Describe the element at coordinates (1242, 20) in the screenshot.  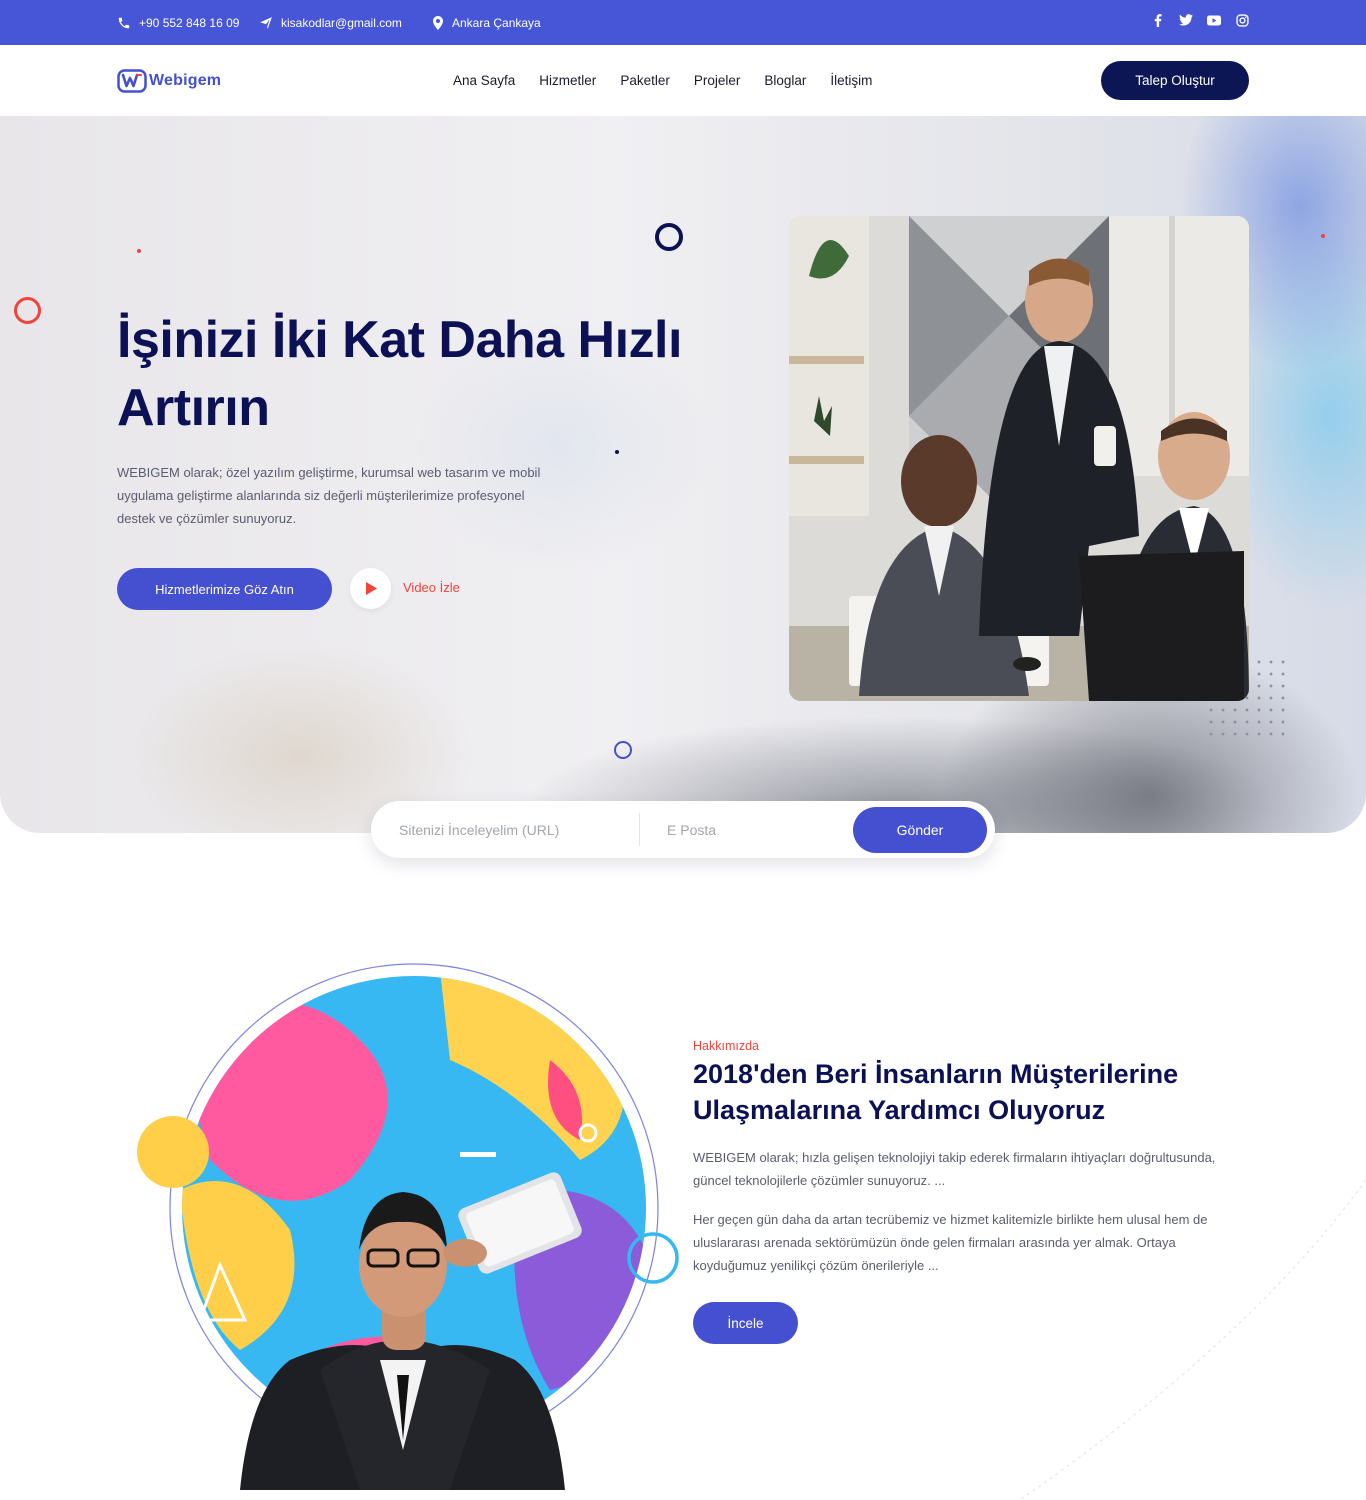
I see `instagram-icon` at that location.